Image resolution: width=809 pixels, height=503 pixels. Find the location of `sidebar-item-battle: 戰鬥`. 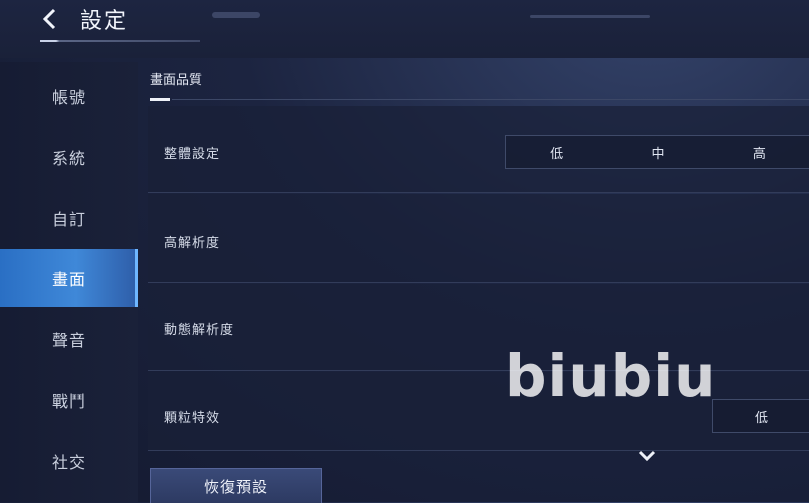

sidebar-item-battle: 戰鬥 is located at coordinates (69, 400).